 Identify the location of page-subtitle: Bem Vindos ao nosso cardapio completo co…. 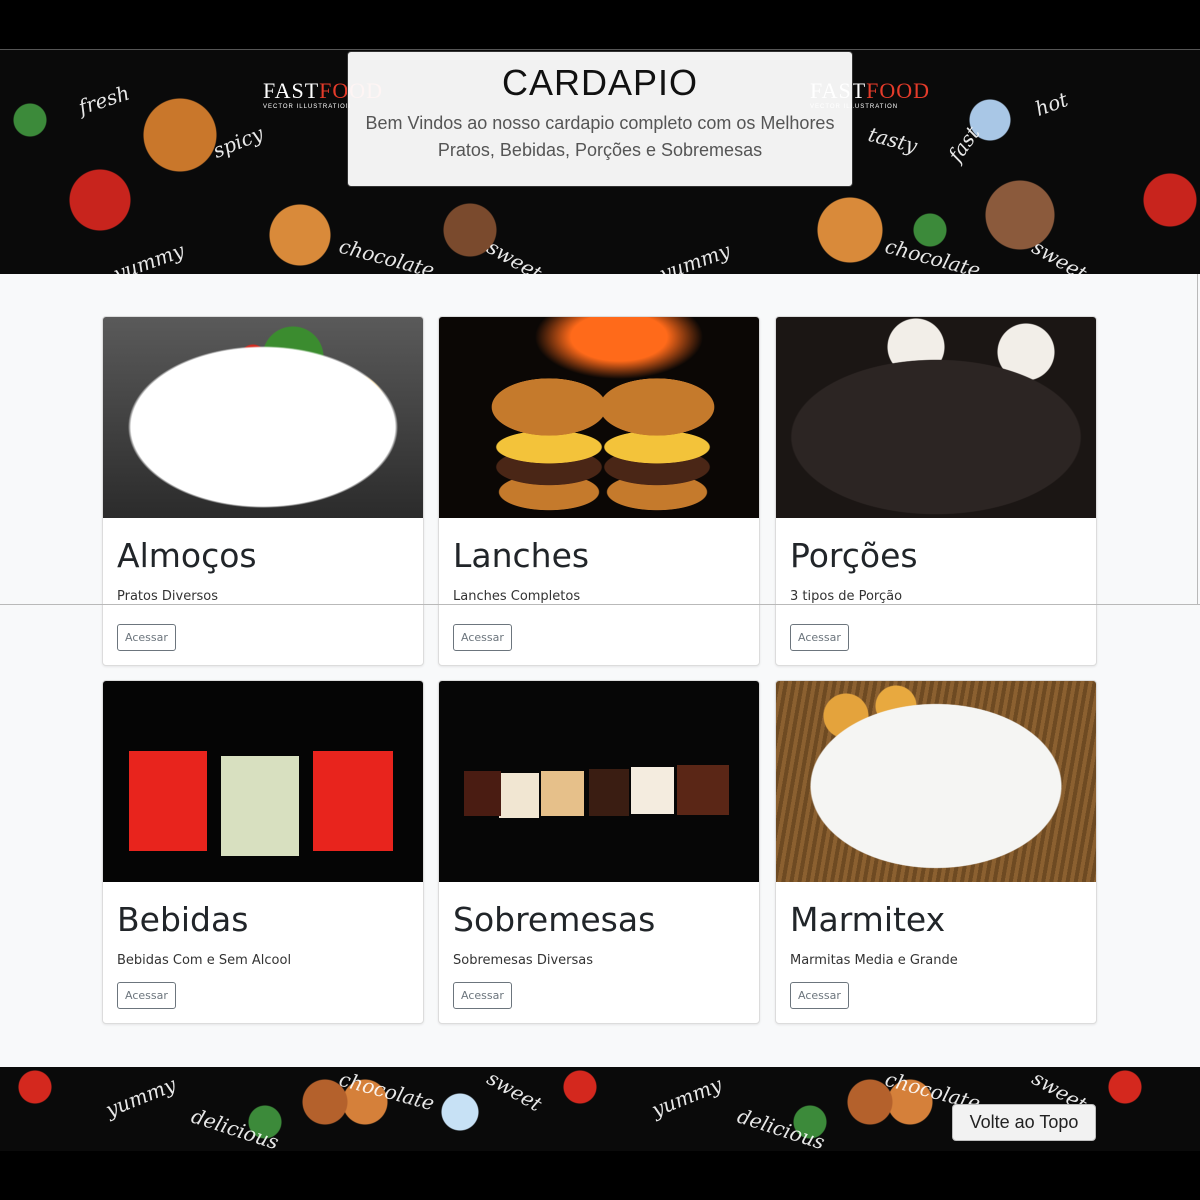
(600, 136).